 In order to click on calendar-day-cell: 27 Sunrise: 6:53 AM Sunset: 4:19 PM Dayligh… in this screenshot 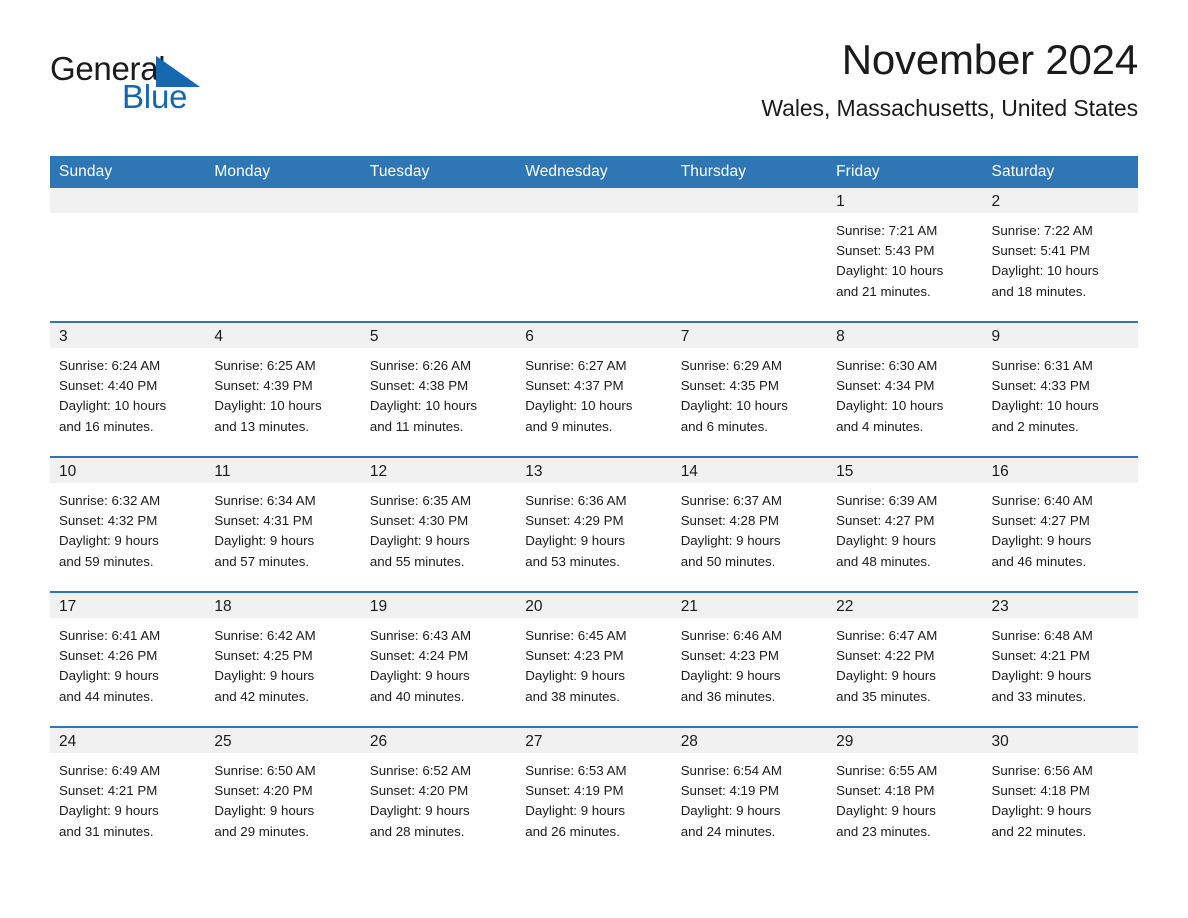, I will do `click(594, 793)`.